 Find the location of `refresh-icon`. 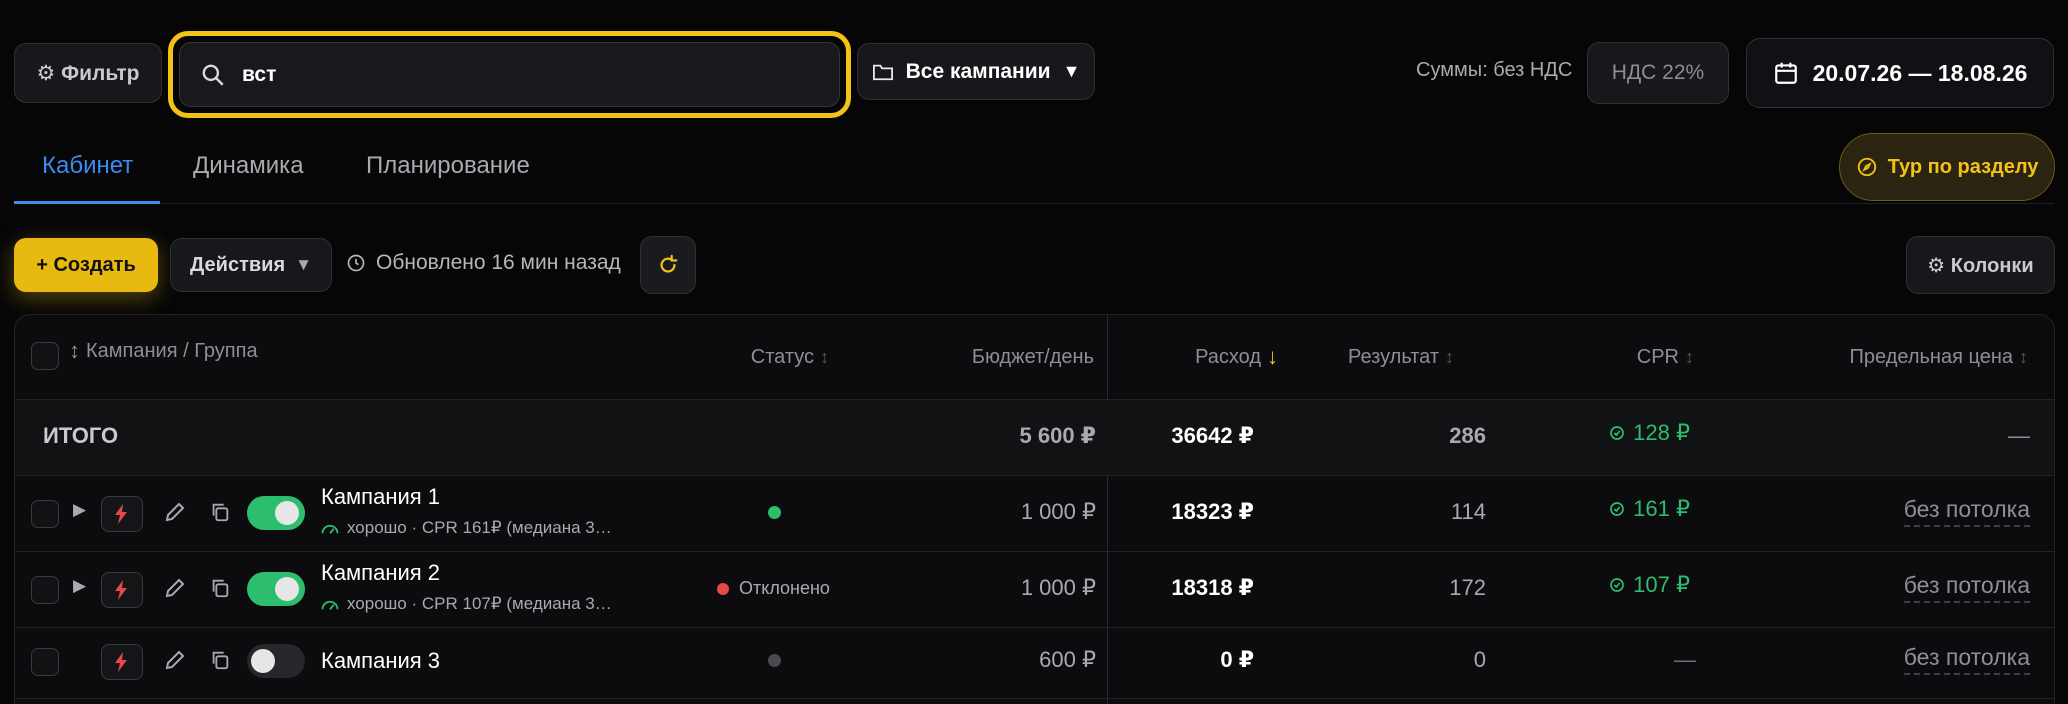

refresh-icon is located at coordinates (668, 265).